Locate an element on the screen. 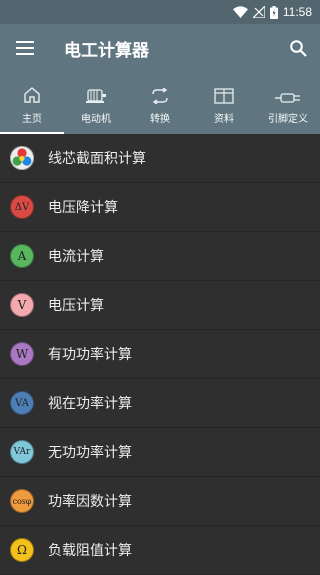  list-item-power-factor: cosφ 功率因数计算 is located at coordinates (160, 501).